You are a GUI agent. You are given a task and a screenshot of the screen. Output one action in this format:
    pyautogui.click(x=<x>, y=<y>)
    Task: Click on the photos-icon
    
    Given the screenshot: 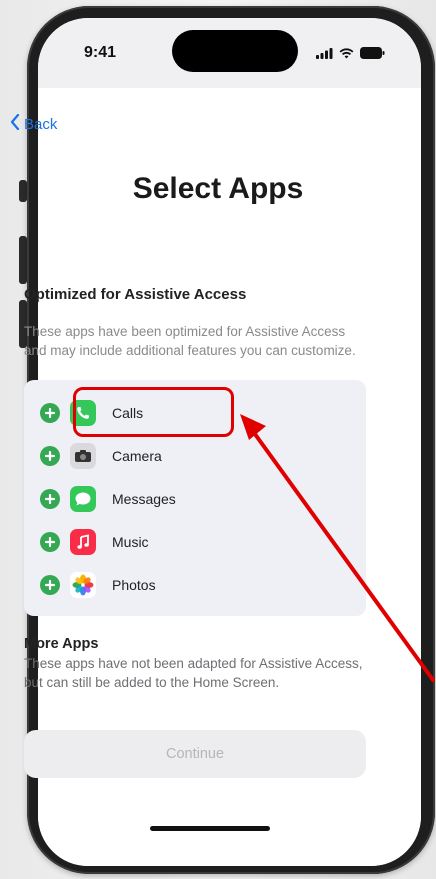 What is the action you would take?
    pyautogui.click(x=83, y=584)
    